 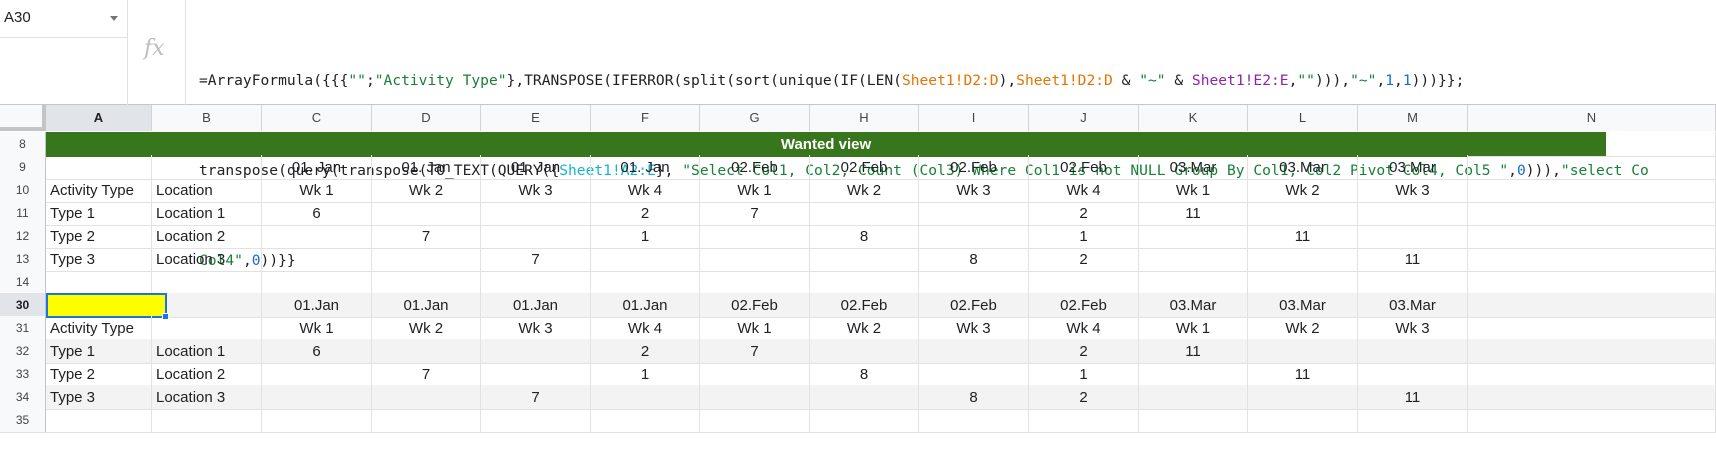 What do you see at coordinates (1303, 328) in the screenshot?
I see `cell-l: Wk 2` at bounding box center [1303, 328].